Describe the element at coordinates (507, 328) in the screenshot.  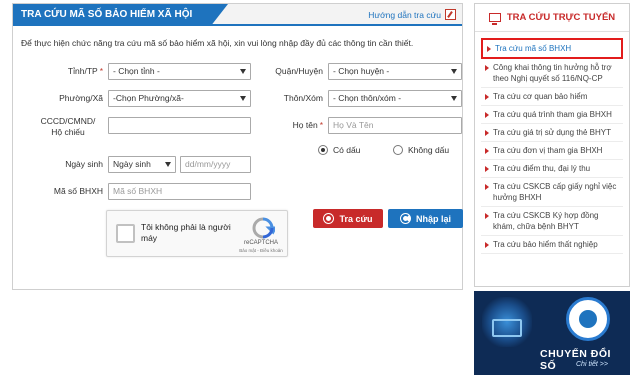
I see `laptop-icon` at that location.